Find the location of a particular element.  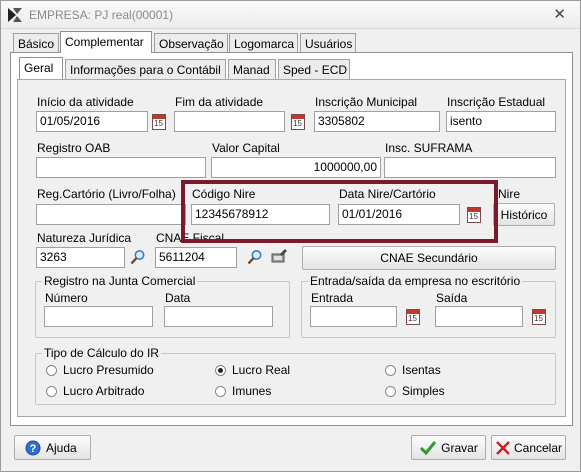

historico-button: Histórico is located at coordinates (524, 214).